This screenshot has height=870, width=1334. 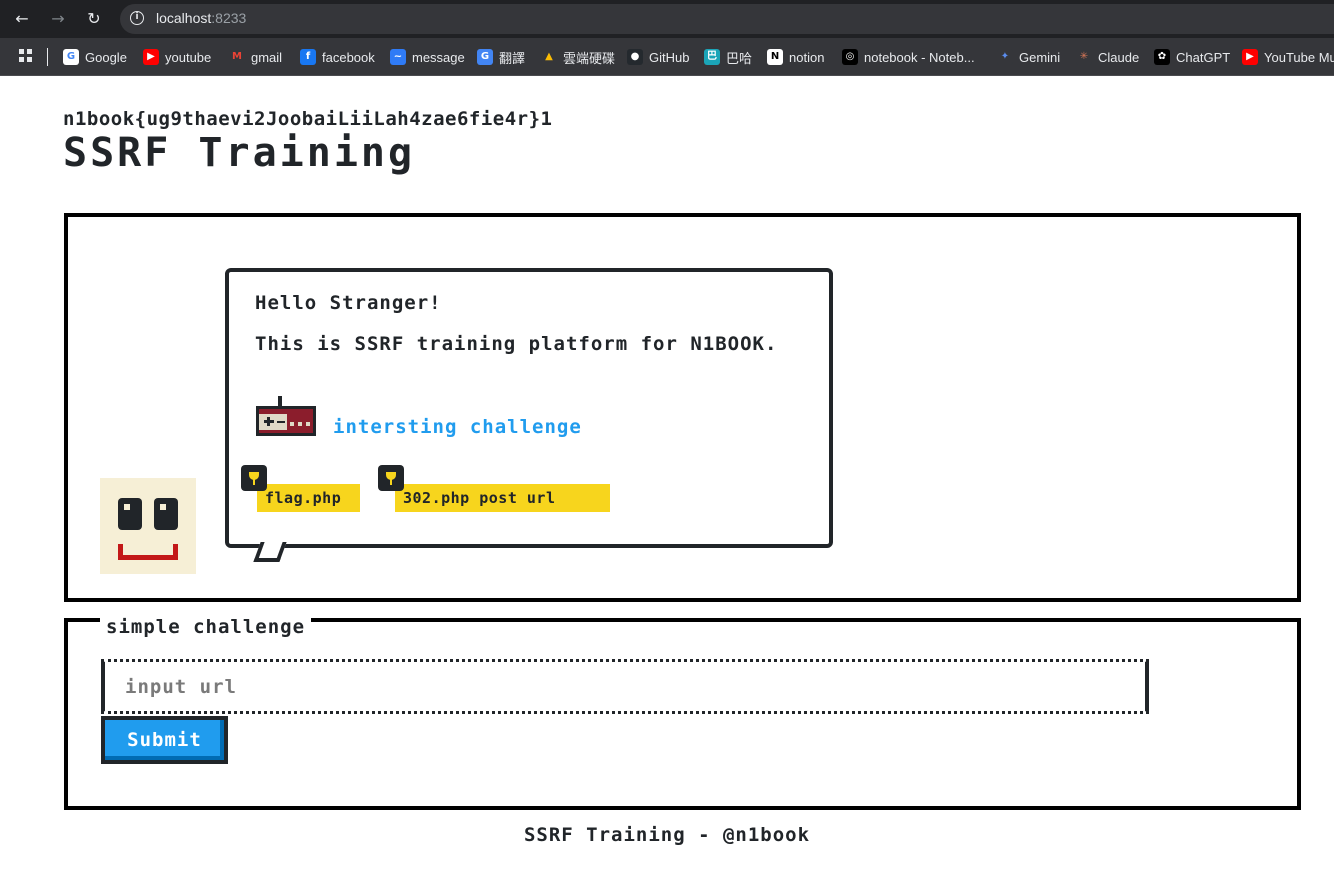 I want to click on bookmark-gemini: ✦ Gemini, so click(x=1028, y=57).